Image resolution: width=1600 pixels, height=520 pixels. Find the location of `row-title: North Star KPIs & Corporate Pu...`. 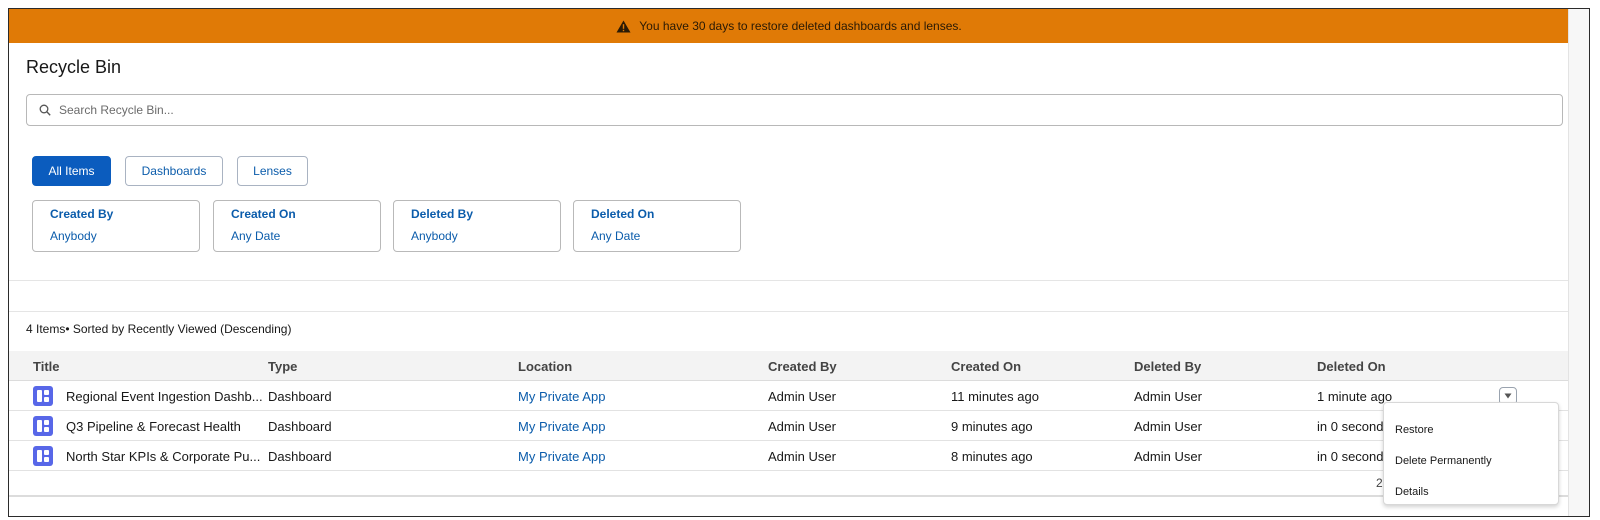

row-title: North Star KPIs & Corporate Pu... is located at coordinates (163, 456).